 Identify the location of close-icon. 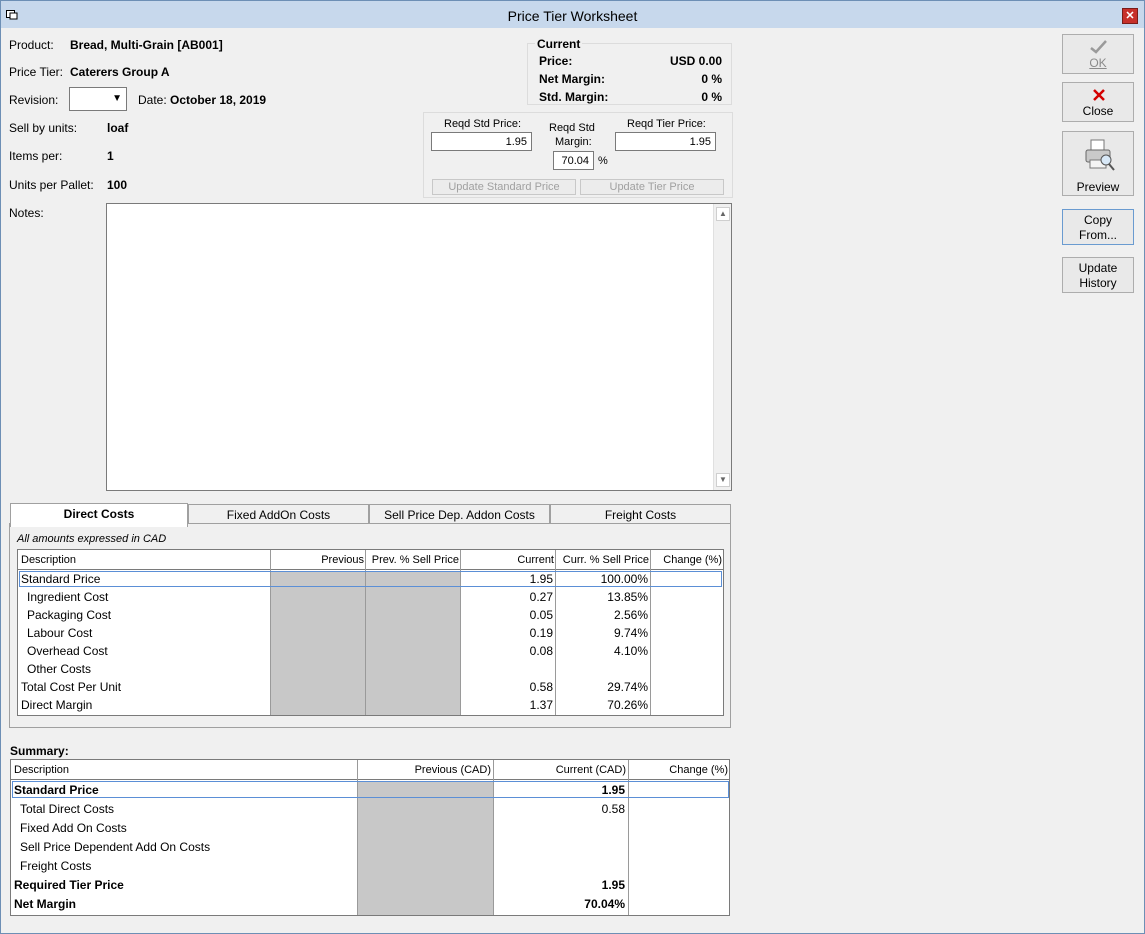
(1099, 95).